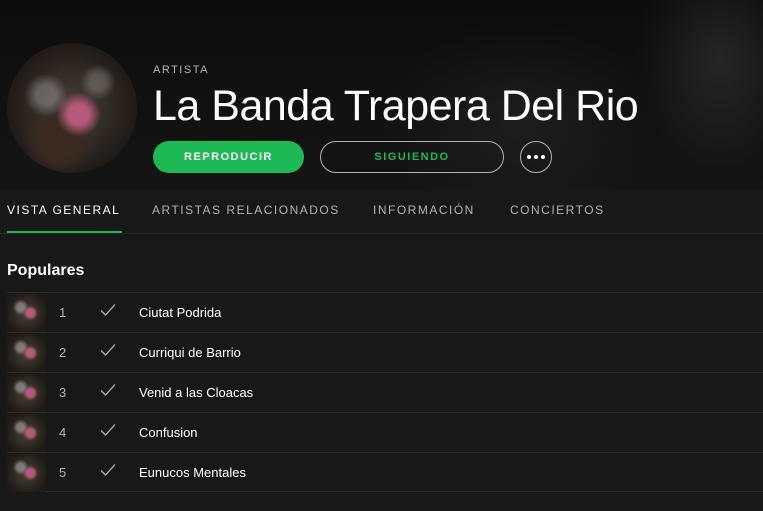 This screenshot has width=763, height=511. I want to click on track-title: Confusion, so click(168, 432).